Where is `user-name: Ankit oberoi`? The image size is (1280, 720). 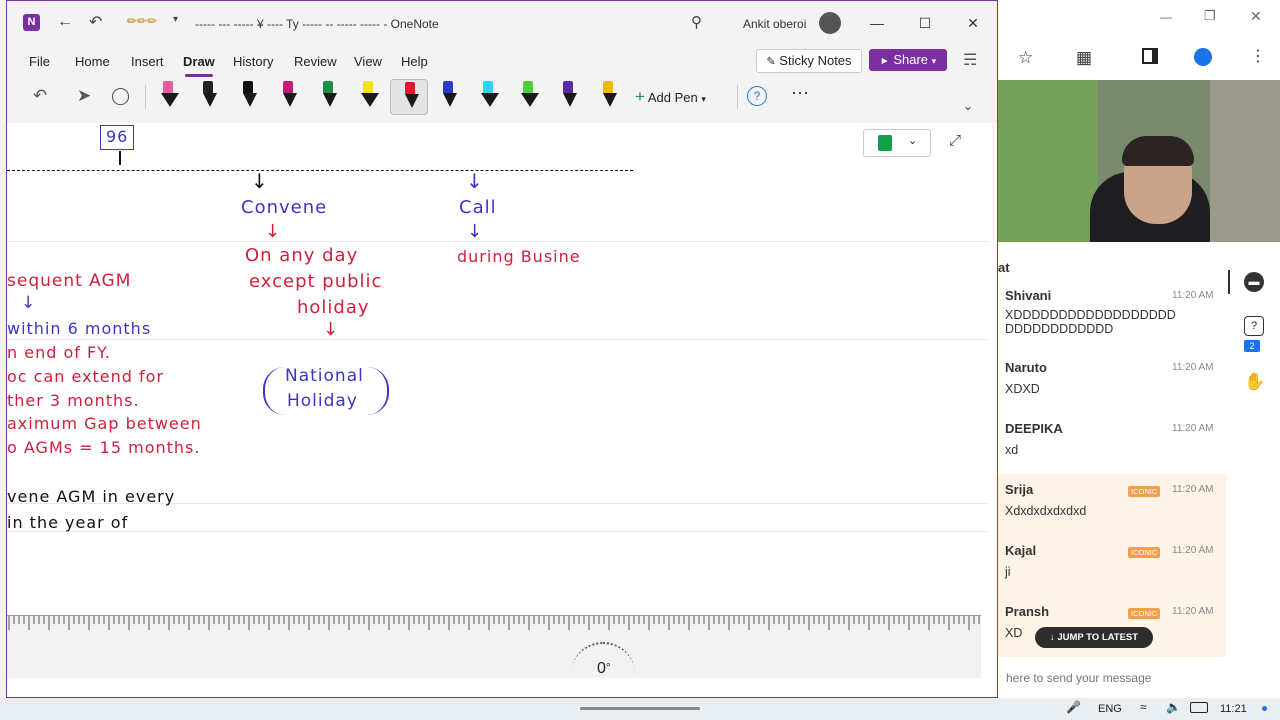
user-name: Ankit oberoi is located at coordinates (774, 24).